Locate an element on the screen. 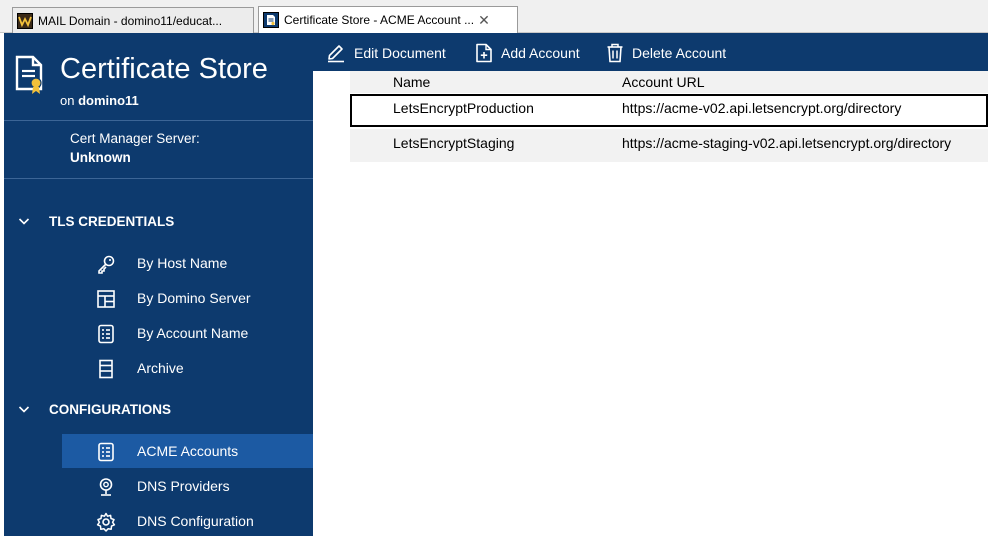 The width and height of the screenshot is (988, 538). location-icon is located at coordinates (106, 487).